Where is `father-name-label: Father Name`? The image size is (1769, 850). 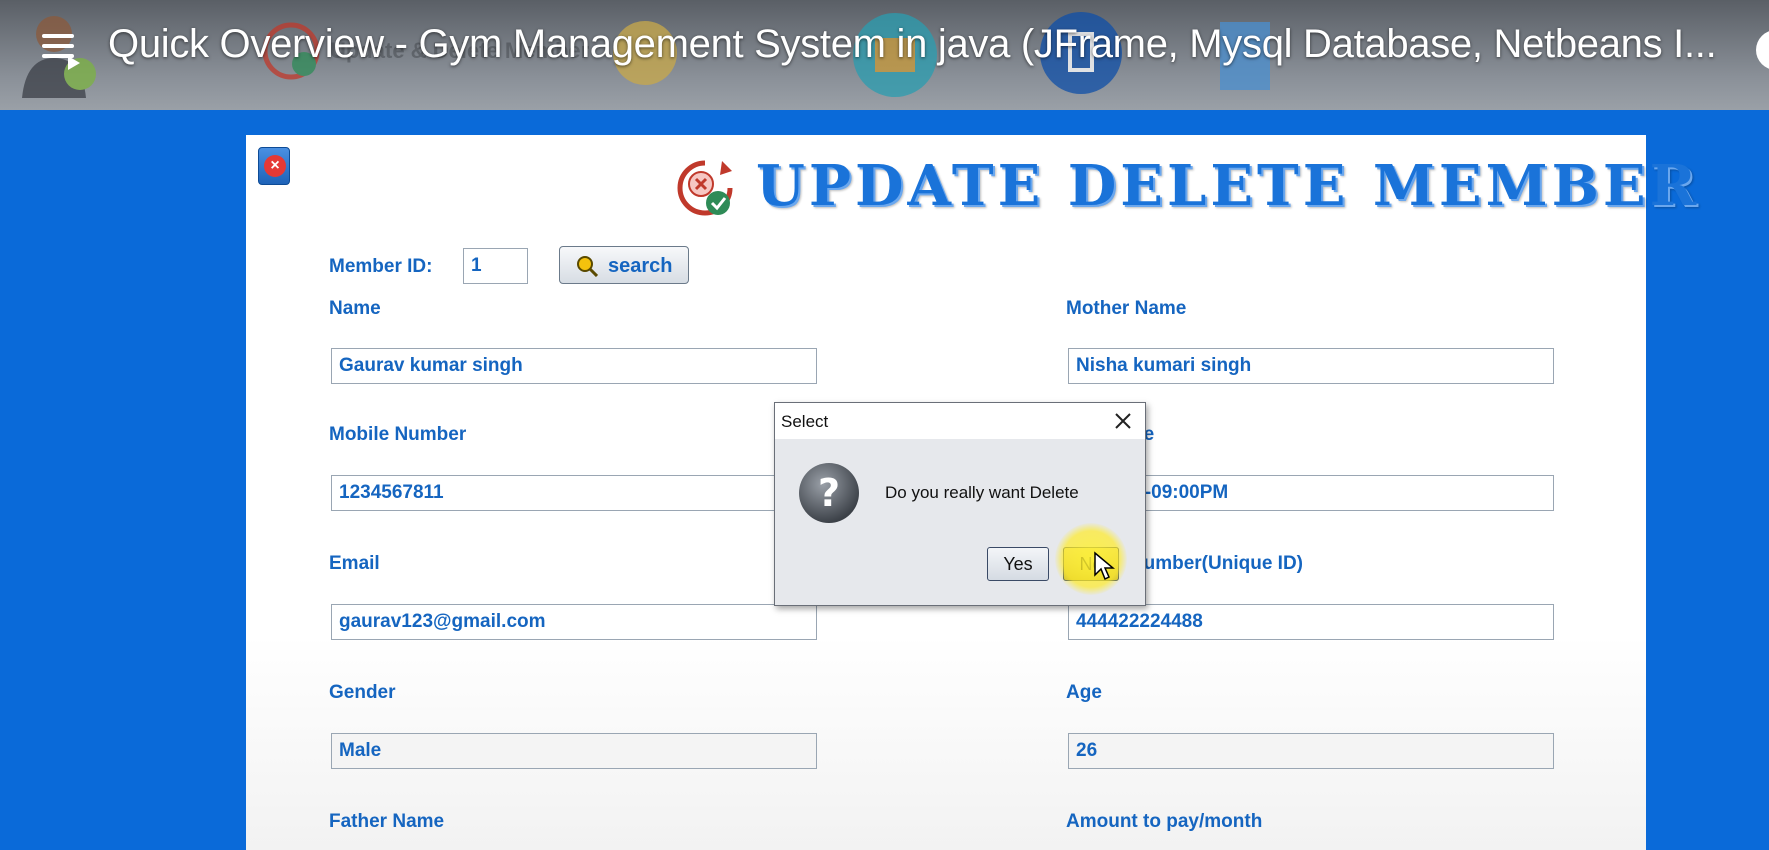
father-name-label: Father Name is located at coordinates (387, 821).